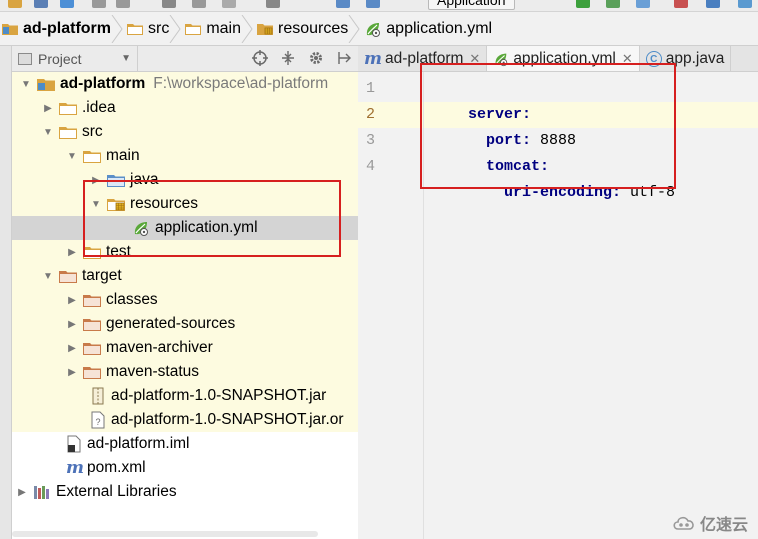  What do you see at coordinates (67, 28) in the screenshot?
I see `breadcrumb-label: ad-platform` at bounding box center [67, 28].